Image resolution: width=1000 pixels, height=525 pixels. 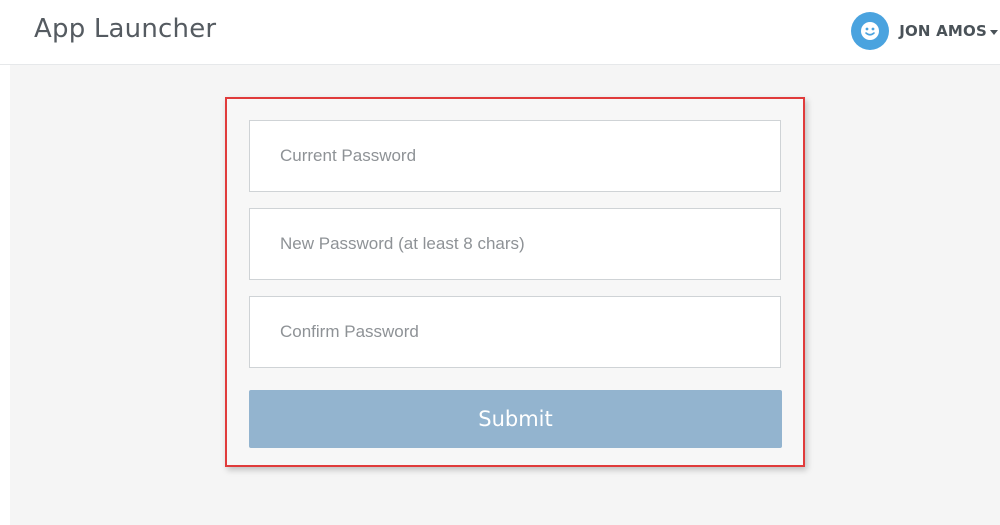 I want to click on confirm-password-field, so click(x=515, y=332).